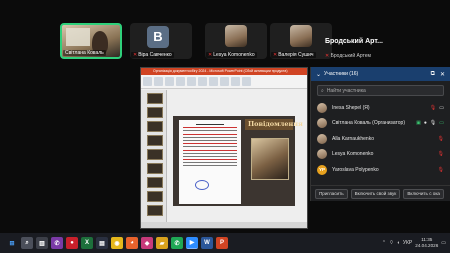 This screenshot has width=450, height=253. I want to click on tile-name-label: ✕ Віра Савченко, so click(152, 55).